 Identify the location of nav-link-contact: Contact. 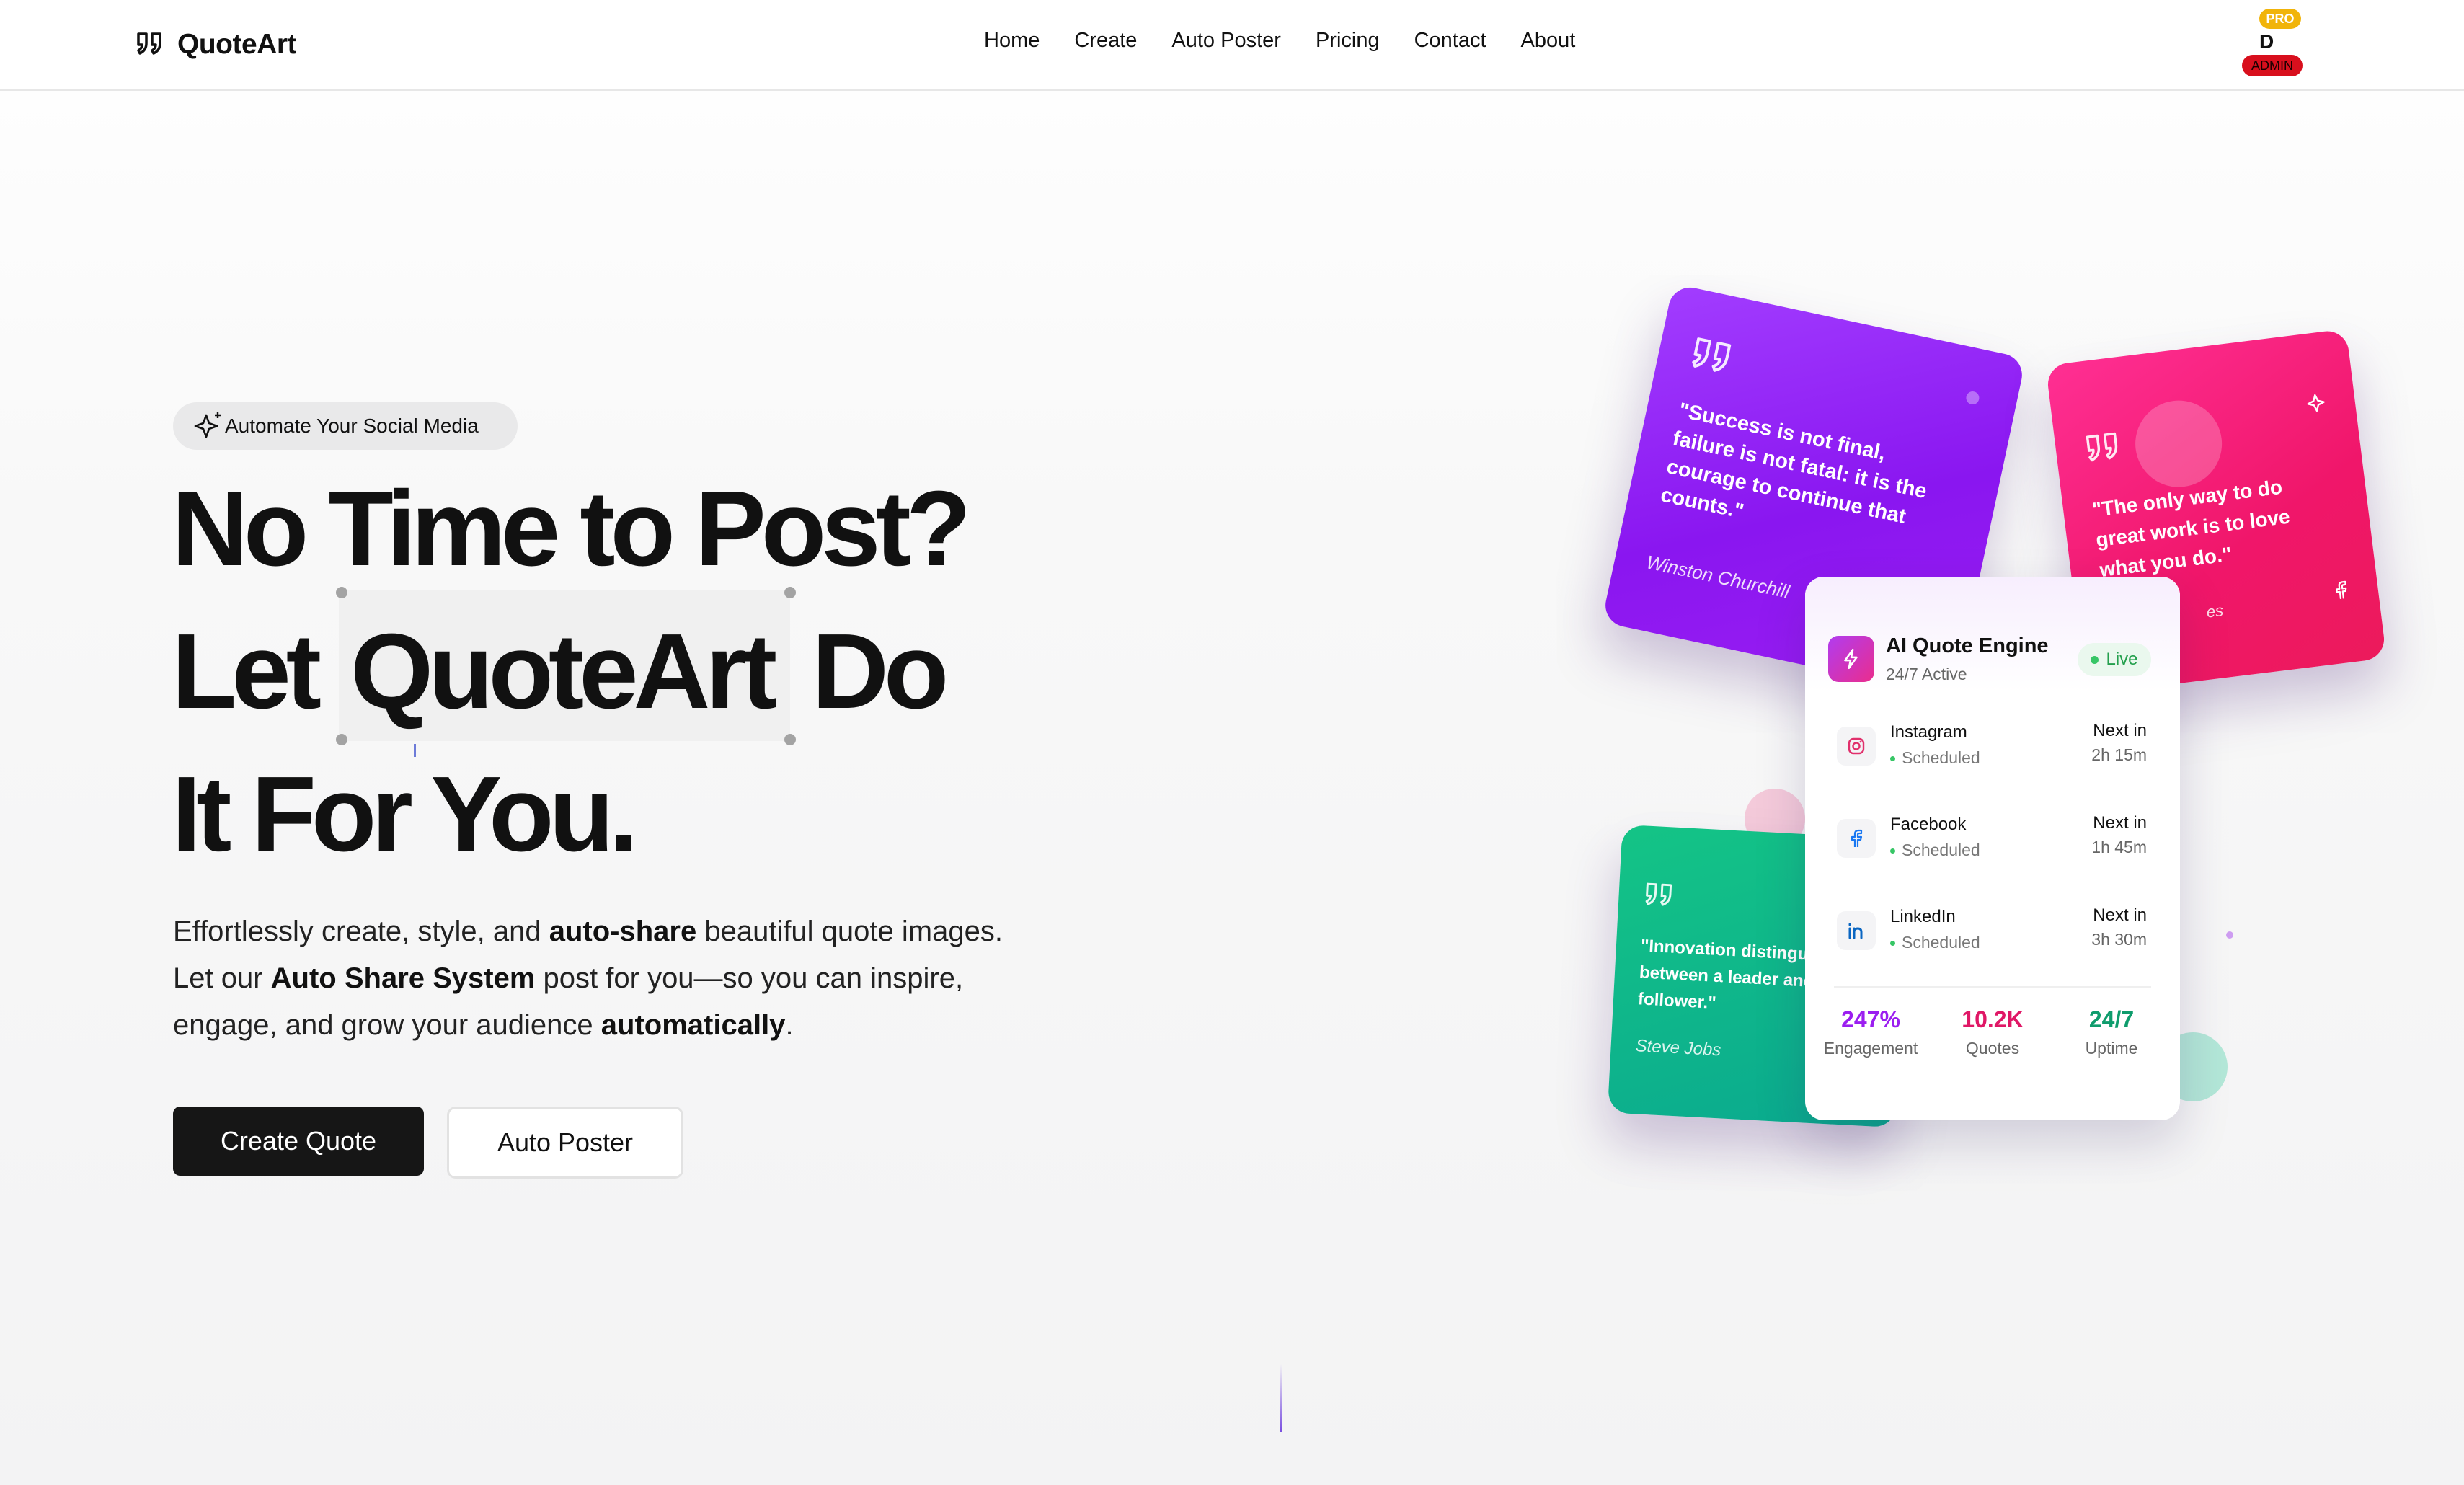
(1450, 41).